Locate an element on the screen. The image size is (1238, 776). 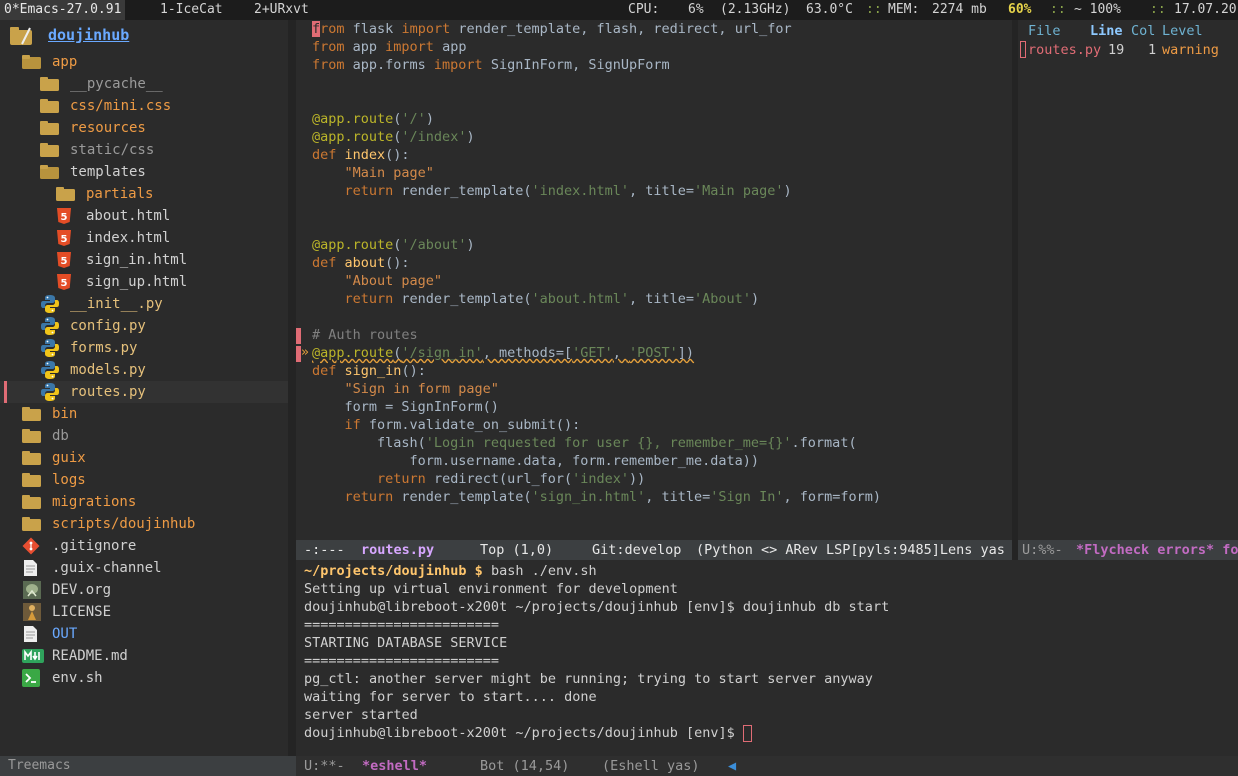
text-cursor is located at coordinates (747, 733).